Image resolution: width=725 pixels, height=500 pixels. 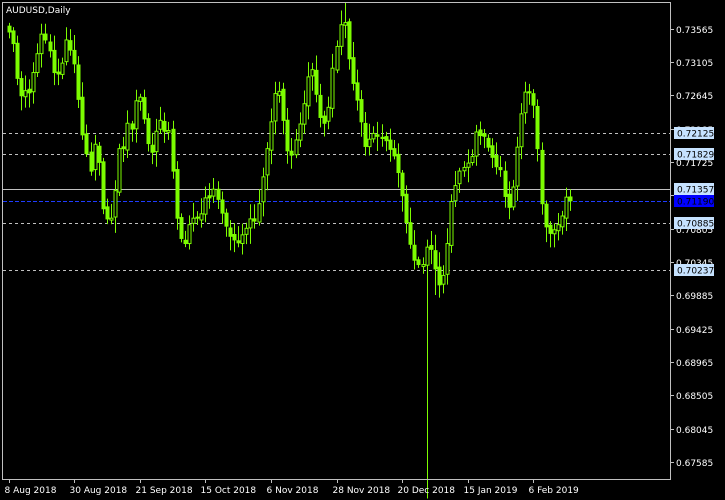 I want to click on price-tick-label: 0.69425, so click(x=694, y=331).